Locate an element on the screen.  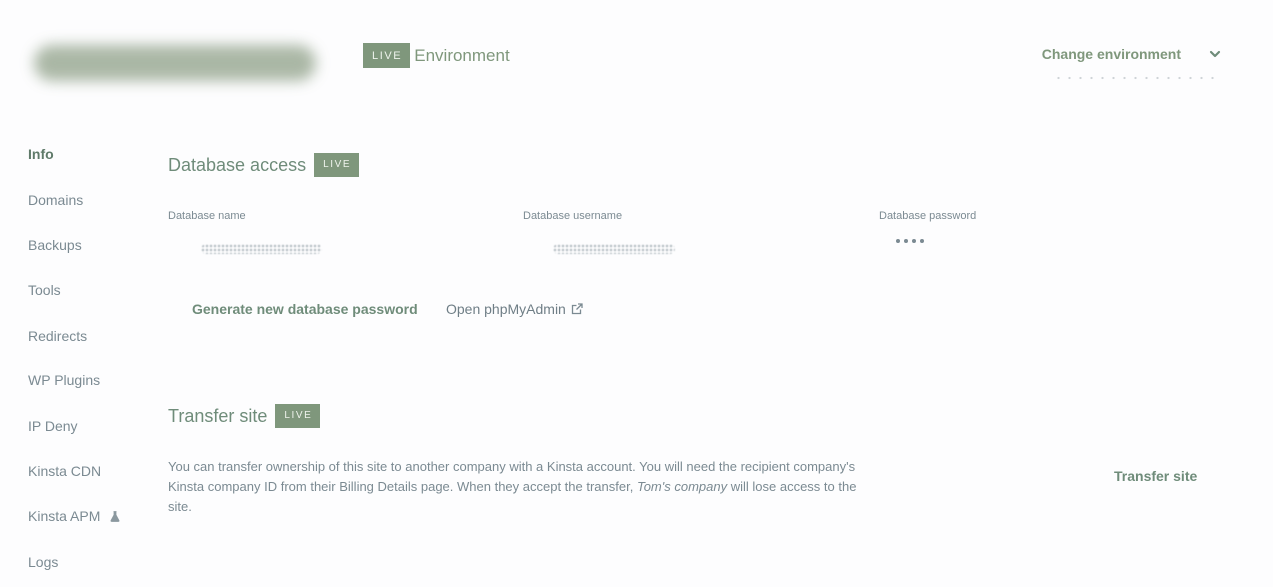
section-title: Transfer site is located at coordinates (218, 415).